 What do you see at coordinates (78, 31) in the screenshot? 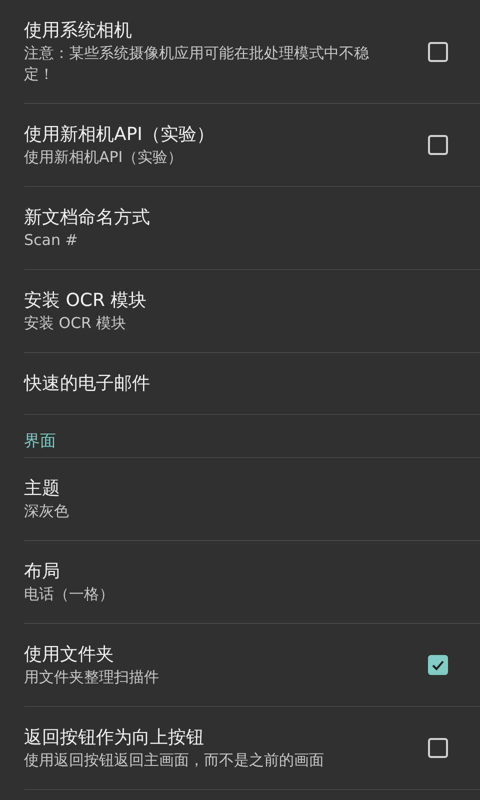
I see `item-title: 使用系统相机` at bounding box center [78, 31].